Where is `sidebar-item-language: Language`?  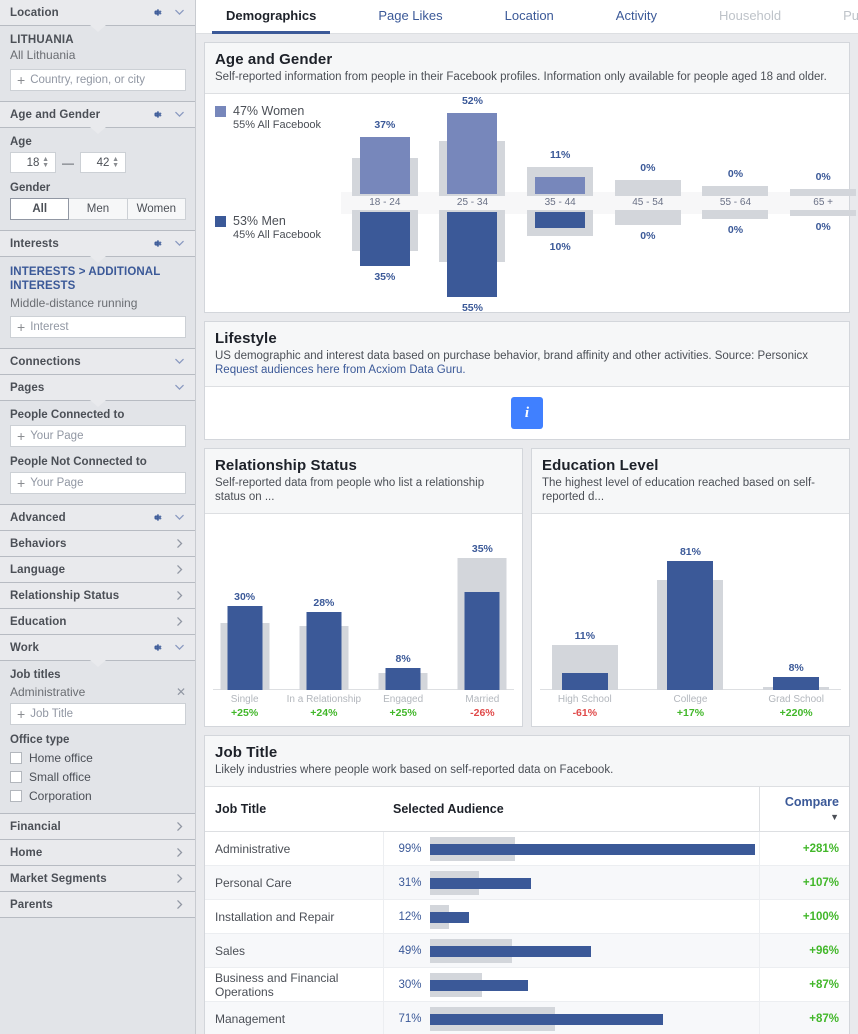
sidebar-item-language: Language is located at coordinates (97, 570).